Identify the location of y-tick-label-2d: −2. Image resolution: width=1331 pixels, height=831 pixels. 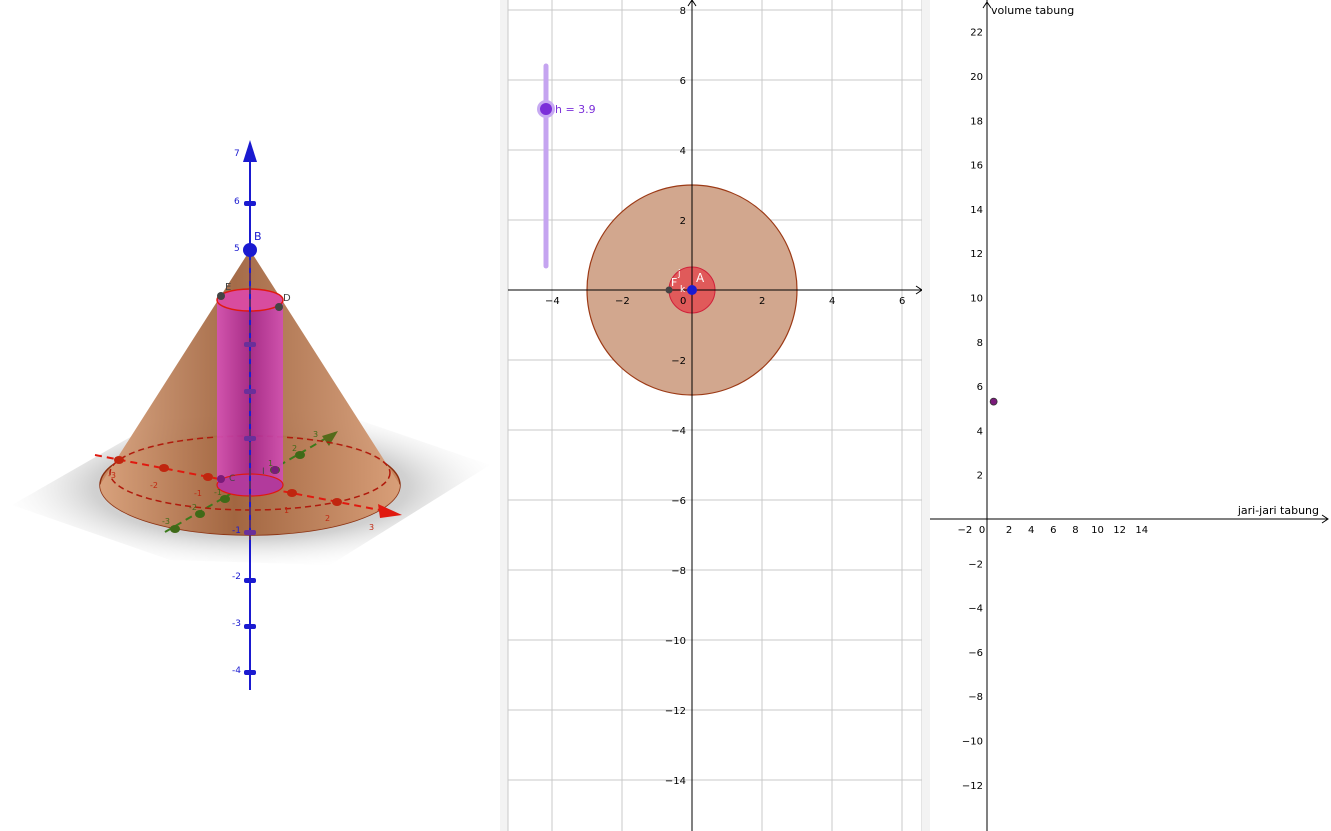
(678, 361).